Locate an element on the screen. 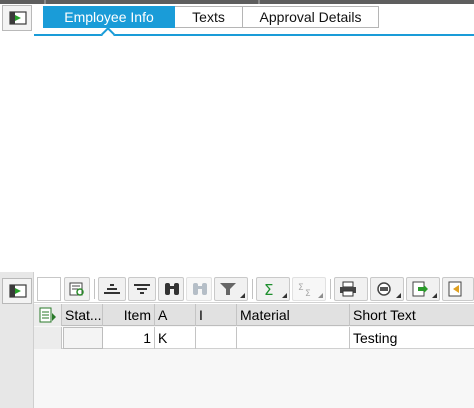  column-header-item: Item is located at coordinates (129, 315).